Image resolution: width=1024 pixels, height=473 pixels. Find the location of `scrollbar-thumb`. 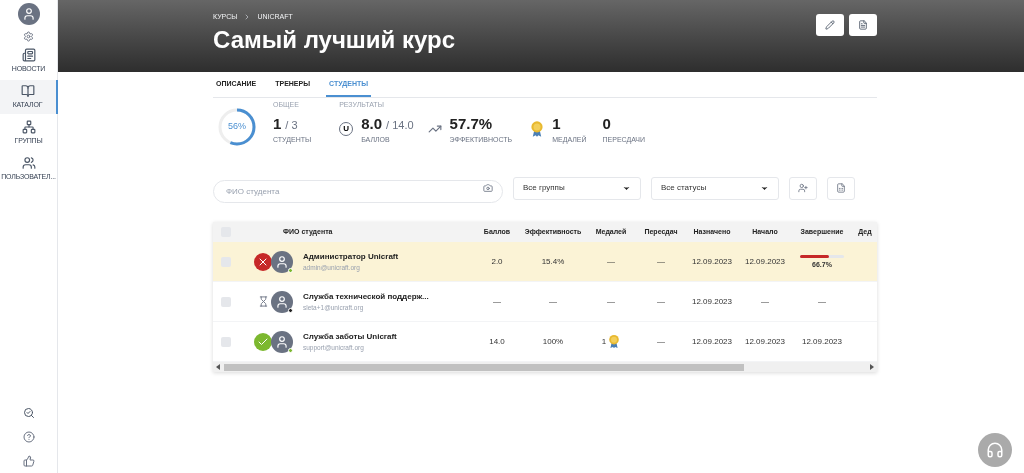

scrollbar-thumb is located at coordinates (484, 367).